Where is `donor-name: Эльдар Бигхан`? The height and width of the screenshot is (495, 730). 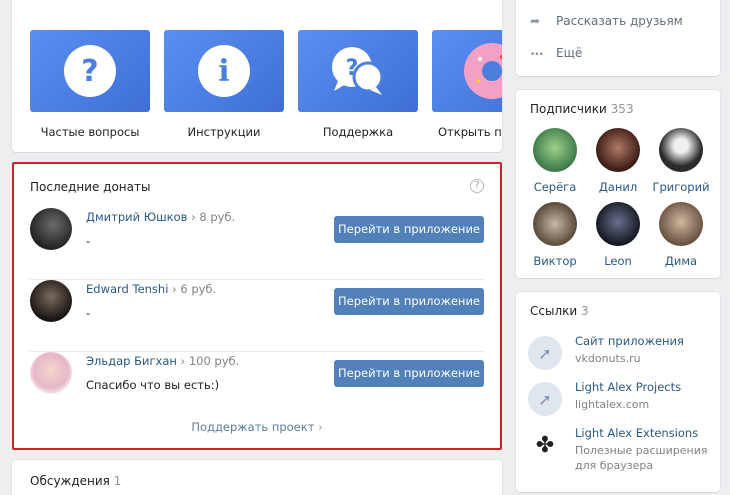 donor-name: Эльдар Бигхан is located at coordinates (131, 361).